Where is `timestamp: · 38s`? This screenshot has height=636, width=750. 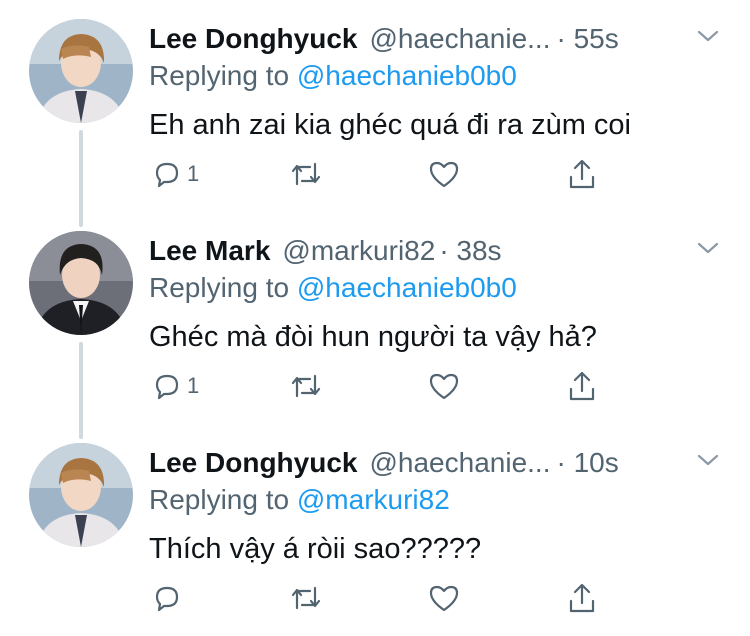 timestamp: · 38s is located at coordinates (470, 251).